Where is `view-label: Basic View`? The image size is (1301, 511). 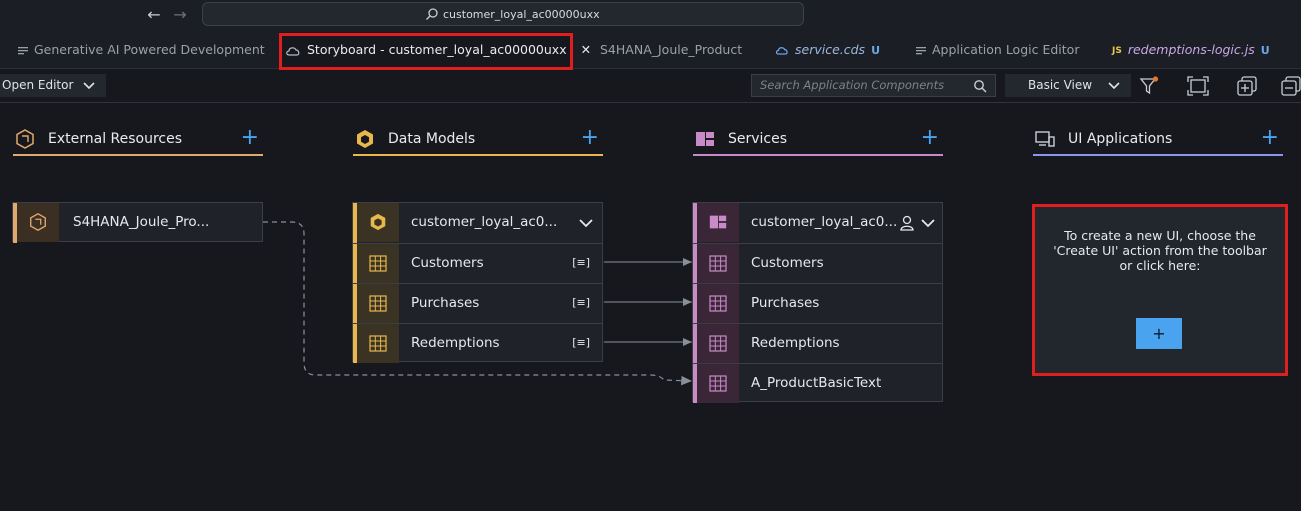
view-label: Basic View is located at coordinates (1060, 85).